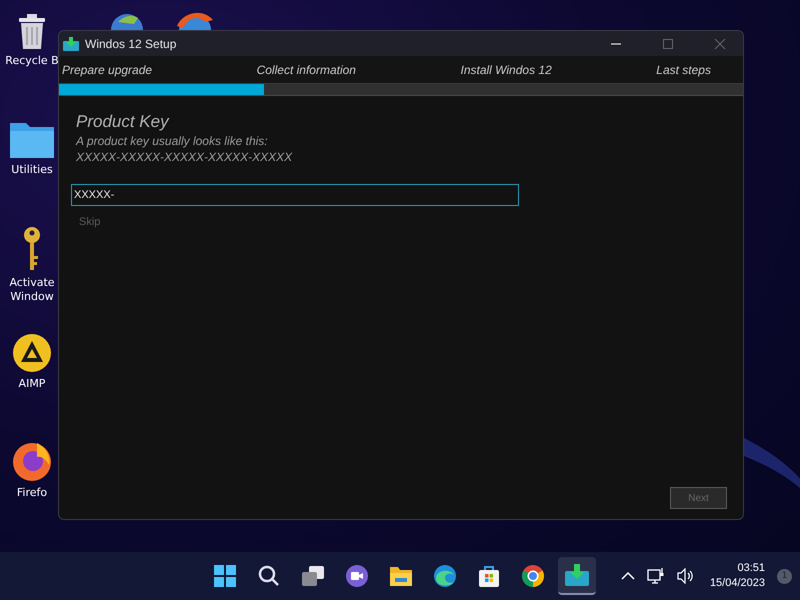 Image resolution: width=800 pixels, height=600 pixels. Describe the element at coordinates (32, 61) in the screenshot. I see `desktop-icon-label: Recycle B` at that location.